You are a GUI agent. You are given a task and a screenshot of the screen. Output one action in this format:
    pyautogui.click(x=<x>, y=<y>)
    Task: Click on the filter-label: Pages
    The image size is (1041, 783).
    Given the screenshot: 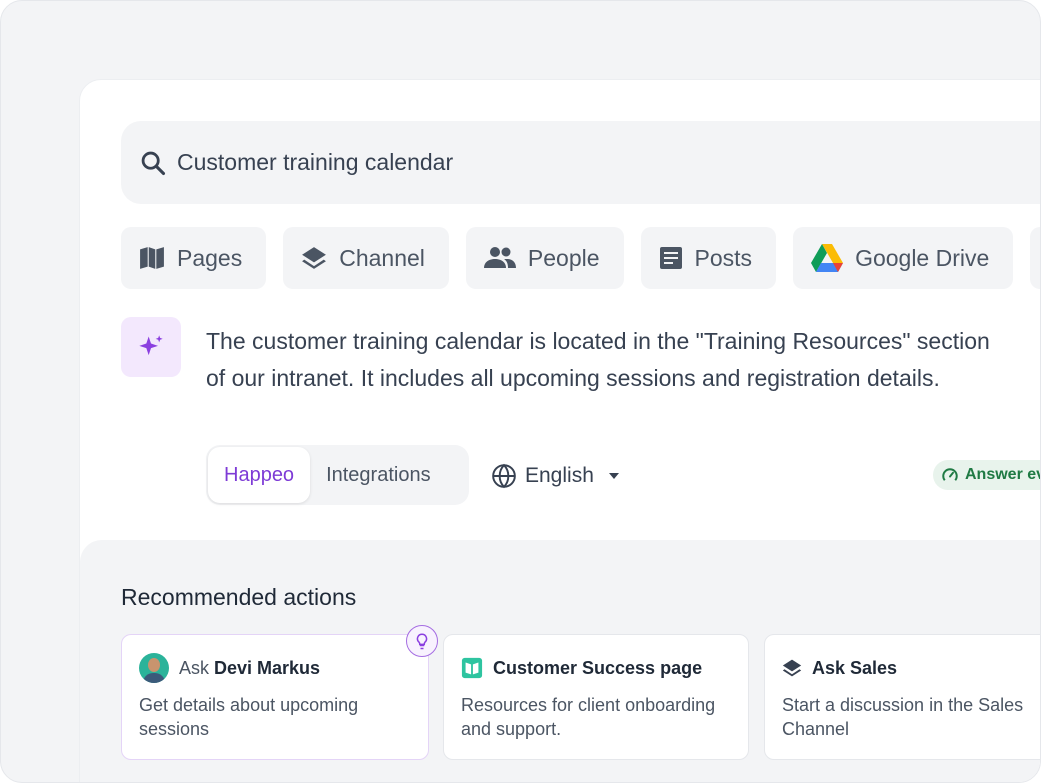 What is the action you would take?
    pyautogui.click(x=210, y=257)
    